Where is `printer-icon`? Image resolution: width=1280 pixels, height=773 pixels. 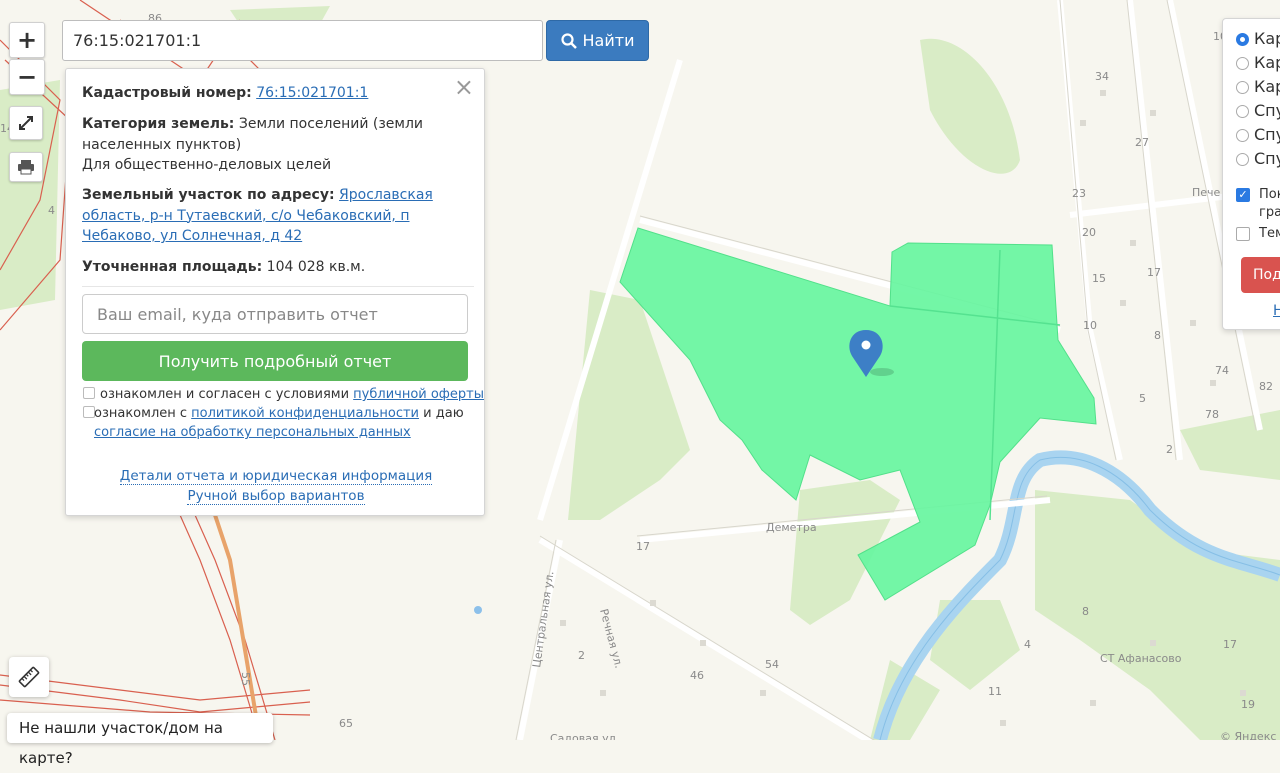
printer-icon is located at coordinates (26, 167).